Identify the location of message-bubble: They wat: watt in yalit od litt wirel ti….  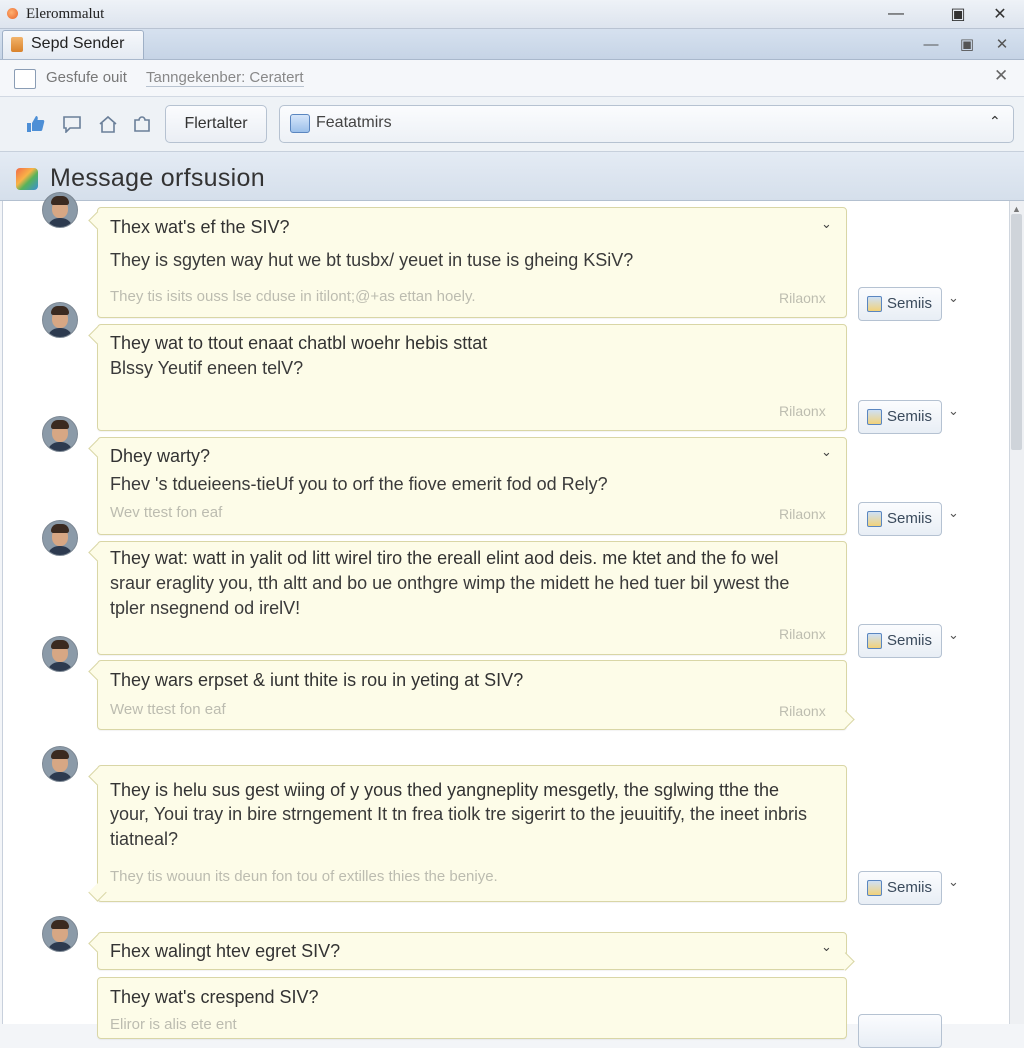
(467, 598).